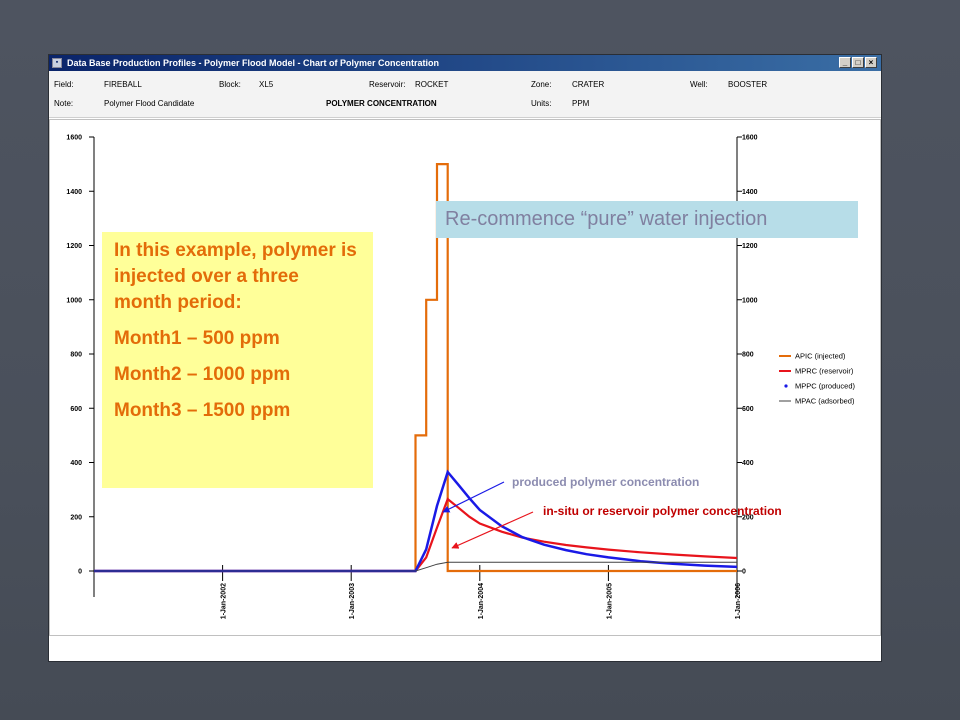 The width and height of the screenshot is (960, 720). Describe the element at coordinates (473, 497) in the screenshot. I see `produced-arrow` at that location.